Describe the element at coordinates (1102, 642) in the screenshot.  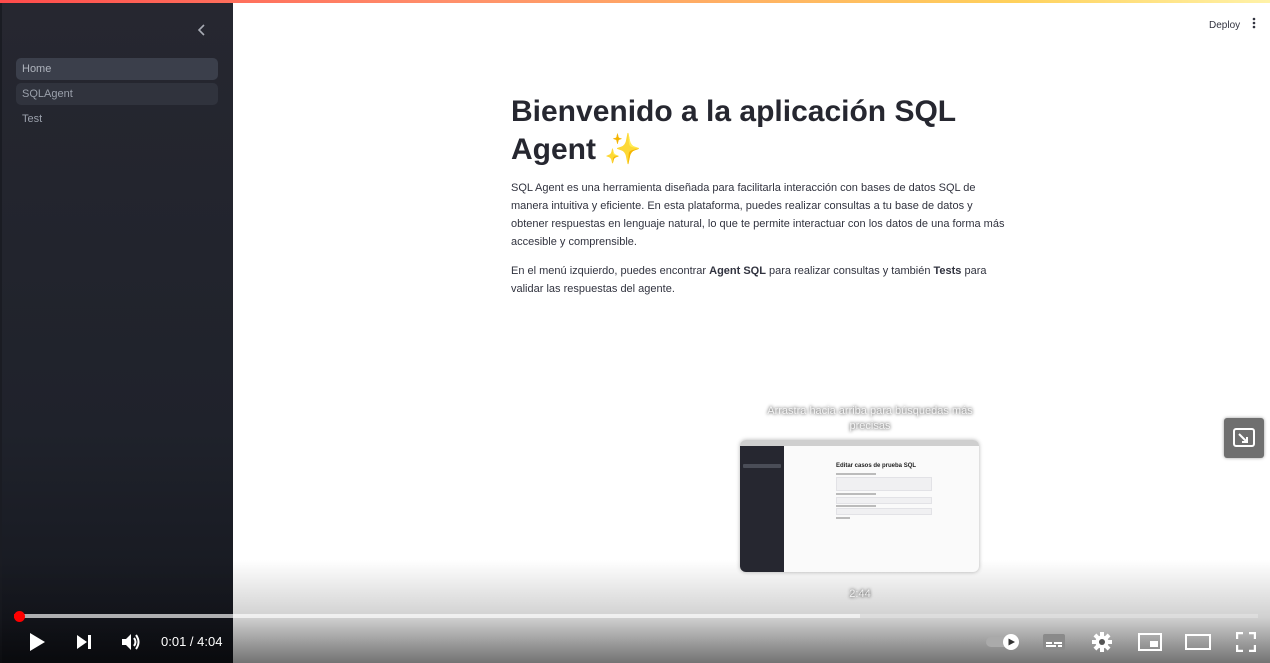
I see `settings-icon` at that location.